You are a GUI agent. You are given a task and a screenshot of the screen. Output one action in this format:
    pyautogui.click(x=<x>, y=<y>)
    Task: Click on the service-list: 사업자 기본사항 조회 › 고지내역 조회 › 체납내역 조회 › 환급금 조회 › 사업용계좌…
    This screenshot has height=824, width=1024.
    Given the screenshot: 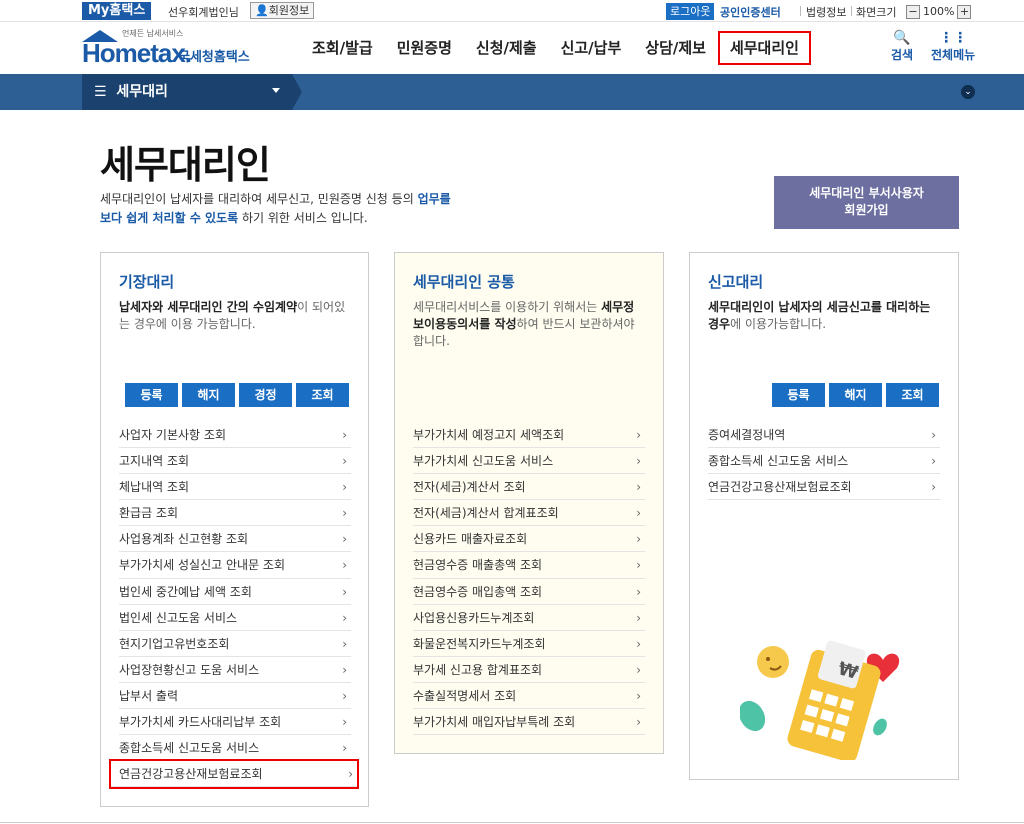 What is the action you would take?
    pyautogui.click(x=234, y=606)
    